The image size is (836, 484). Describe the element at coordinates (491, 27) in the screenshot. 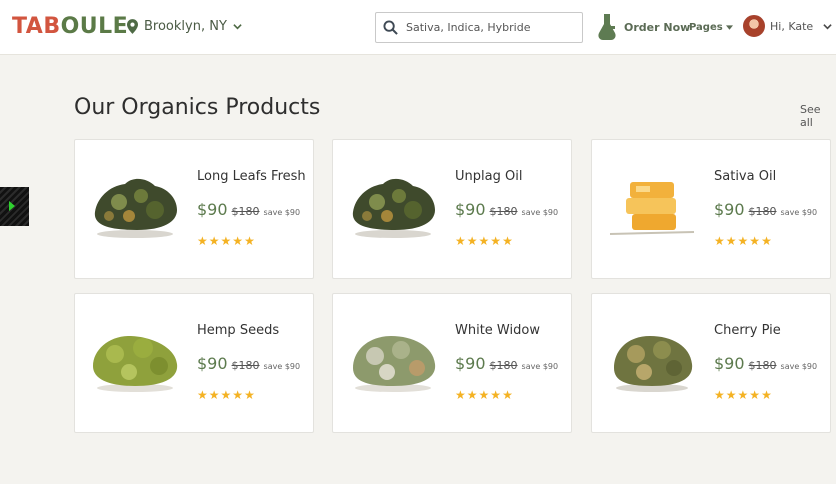

I see `search-input` at that location.